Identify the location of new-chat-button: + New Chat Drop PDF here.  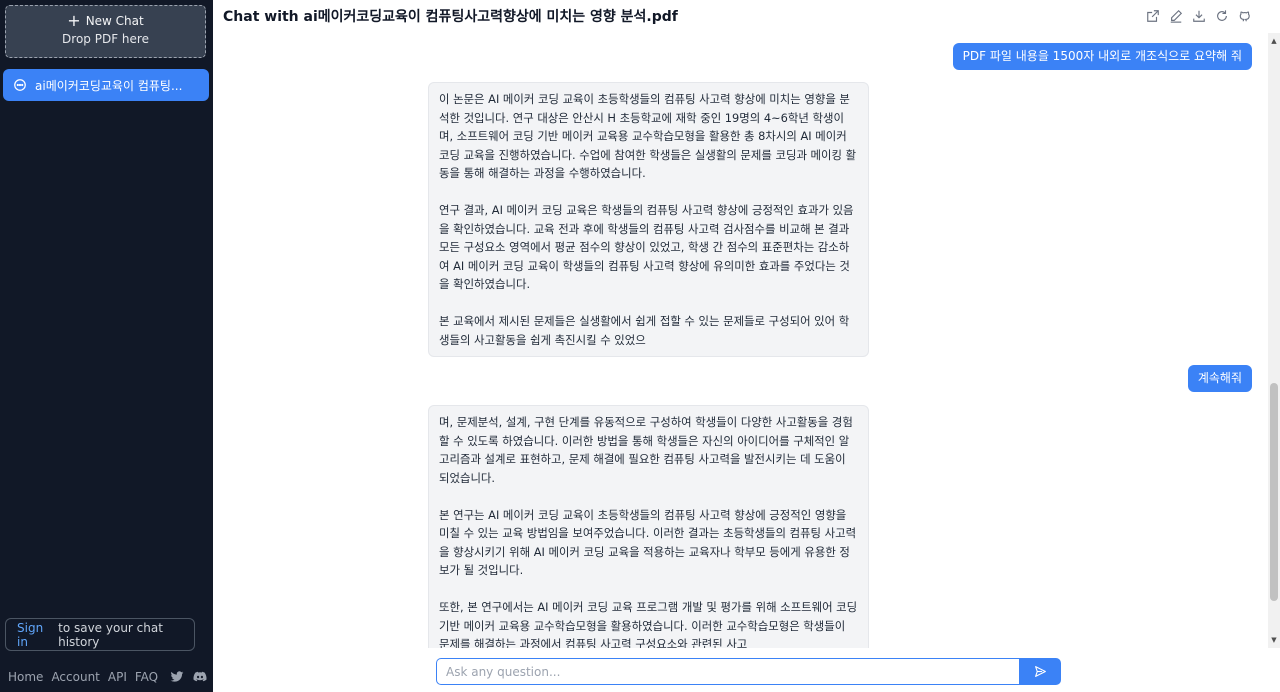
(105, 31).